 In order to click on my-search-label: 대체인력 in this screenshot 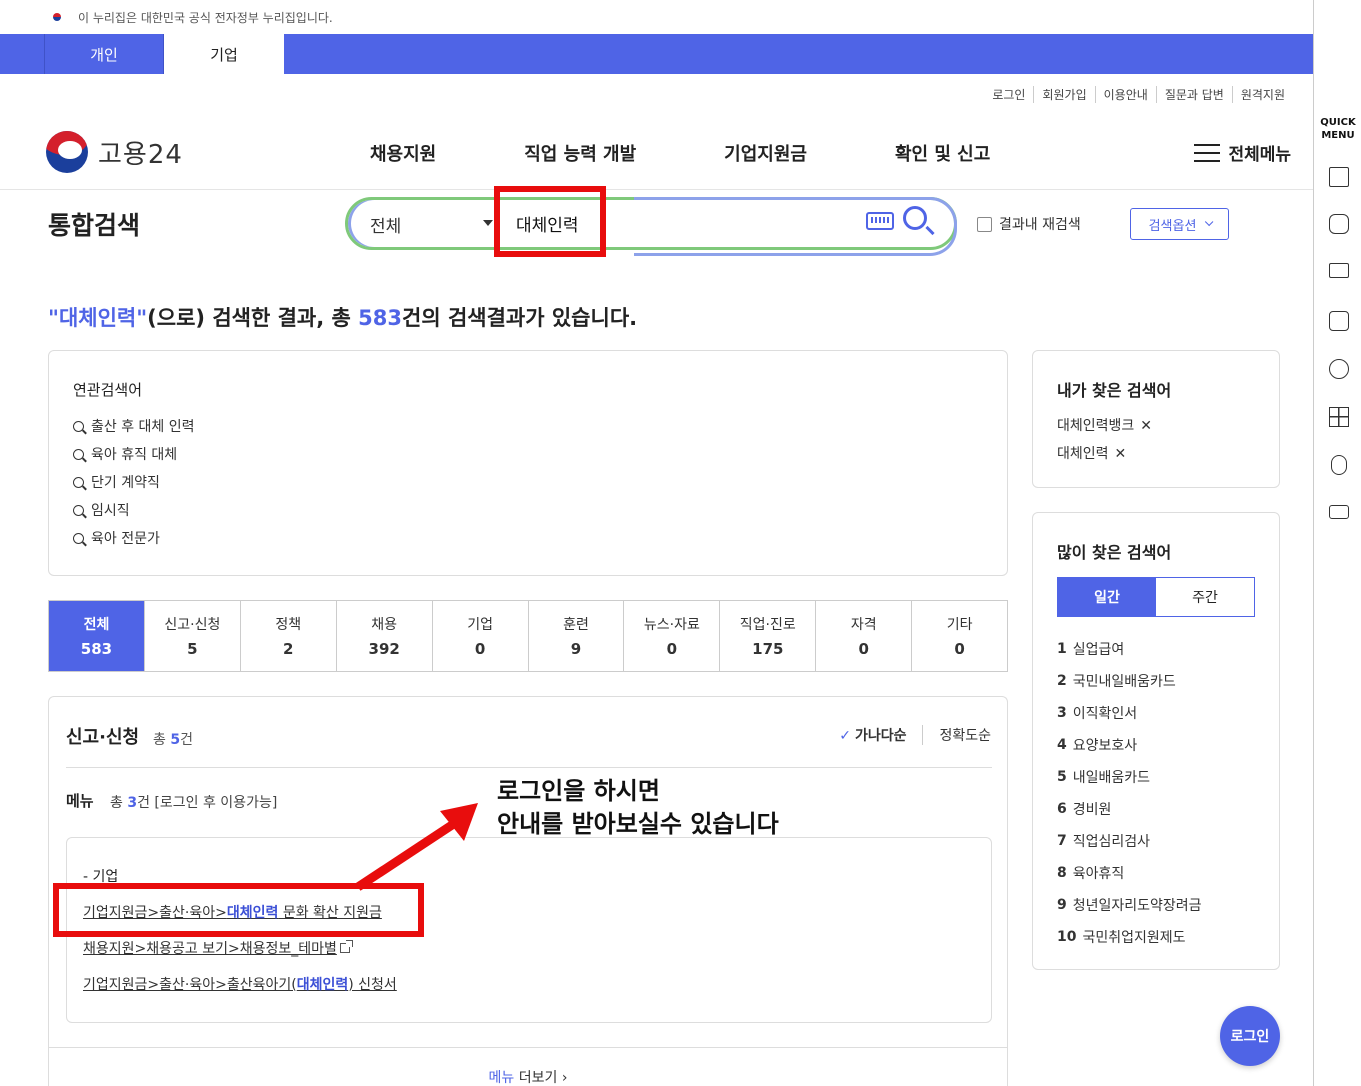, I will do `click(1083, 454)`.